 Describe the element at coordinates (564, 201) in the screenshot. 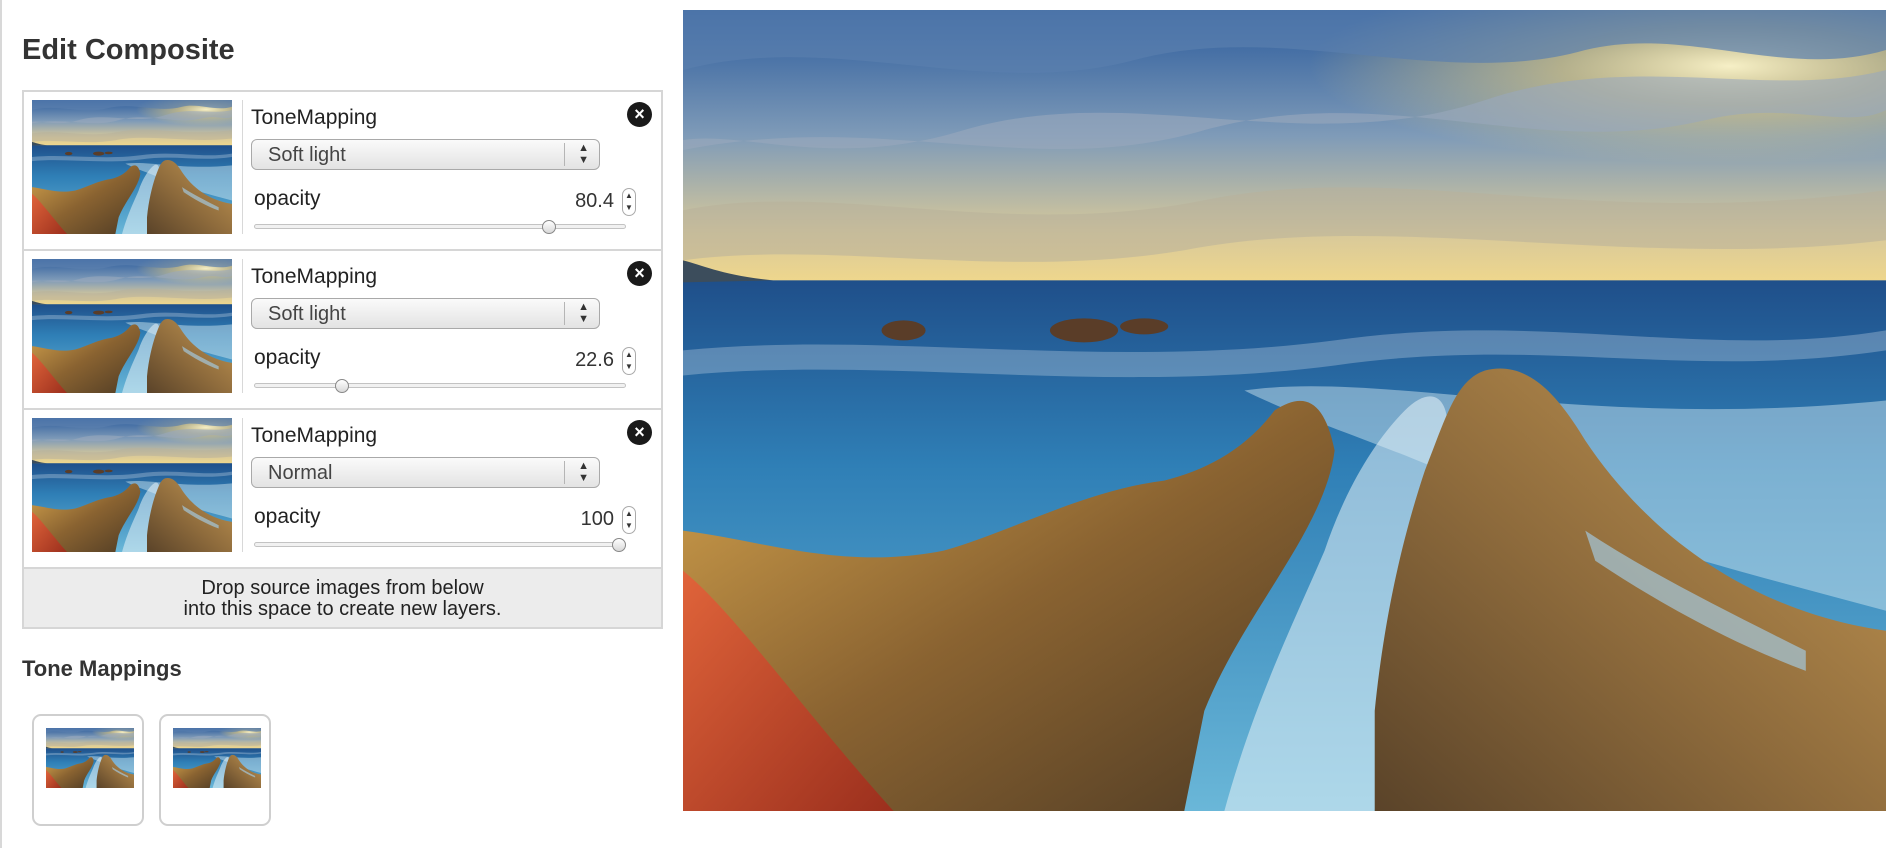

I see `opacity-value: 80.4` at that location.